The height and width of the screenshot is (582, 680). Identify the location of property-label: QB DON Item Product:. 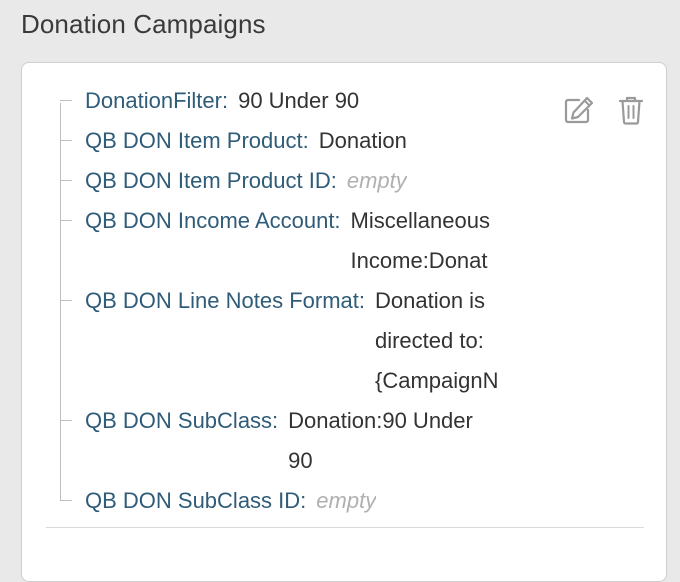
(197, 140).